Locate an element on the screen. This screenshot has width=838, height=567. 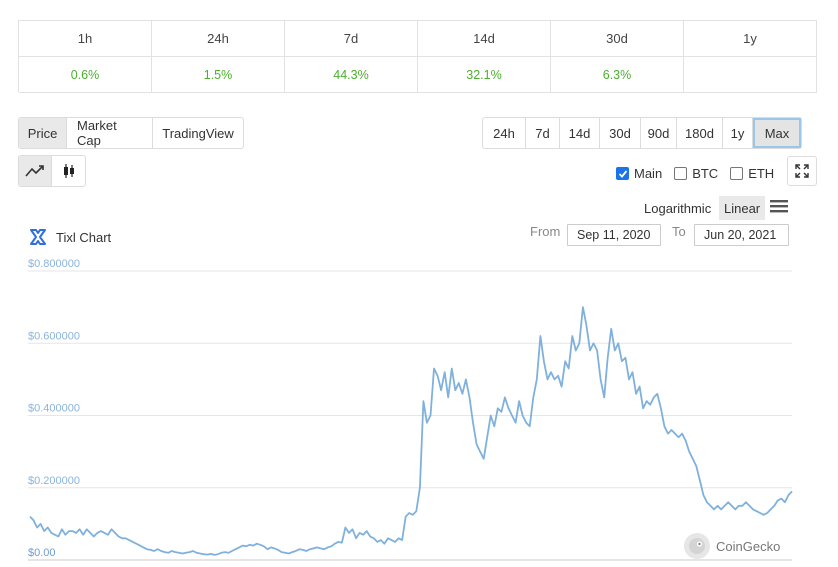
candlestick-chart-button is located at coordinates (68, 171).